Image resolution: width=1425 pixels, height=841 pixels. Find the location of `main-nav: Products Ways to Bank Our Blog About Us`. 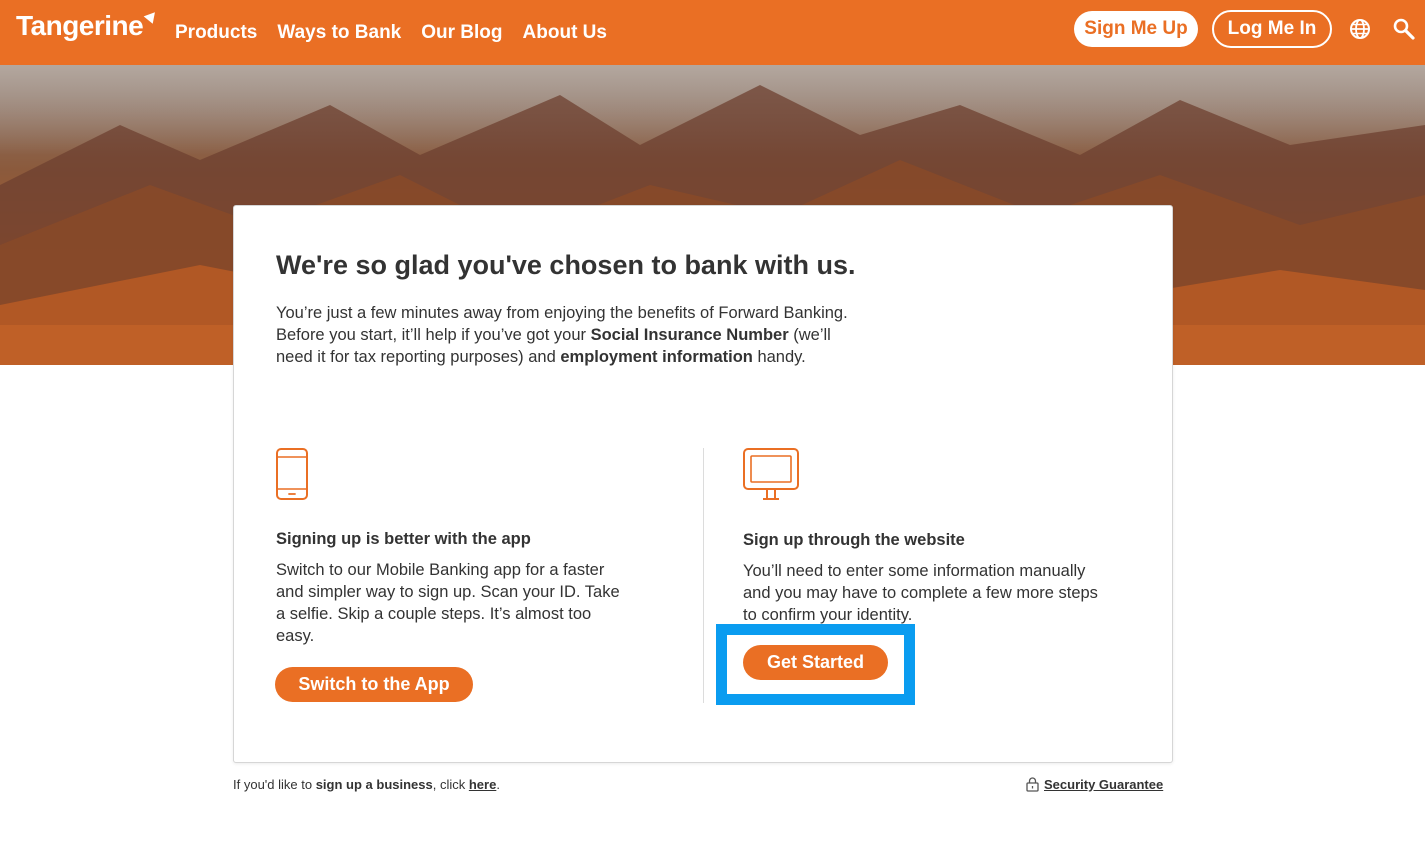

main-nav: Products Ways to Bank Our Blog About Us is located at coordinates (391, 33).